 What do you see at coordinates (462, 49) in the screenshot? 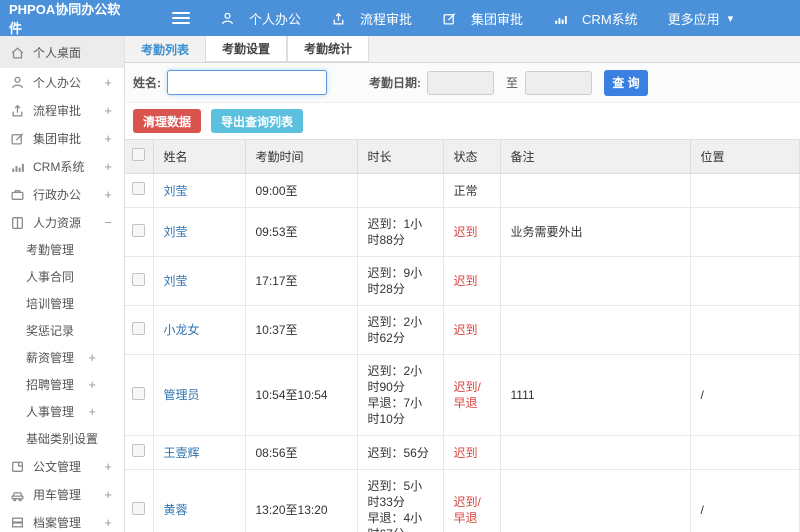
I see `tab-strip: 考勤列表 考勤设置 考勤统计` at bounding box center [462, 49].